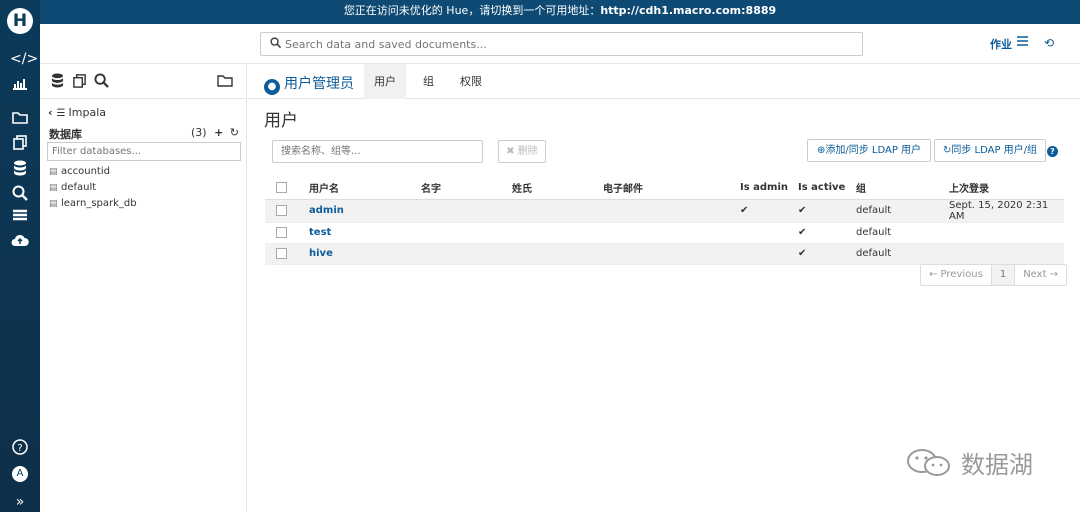 This screenshot has height=512, width=1080. Describe the element at coordinates (869, 150) in the screenshot. I see `add-ldap-user-button: ⊕添加/同步 LDAP 用户` at that location.